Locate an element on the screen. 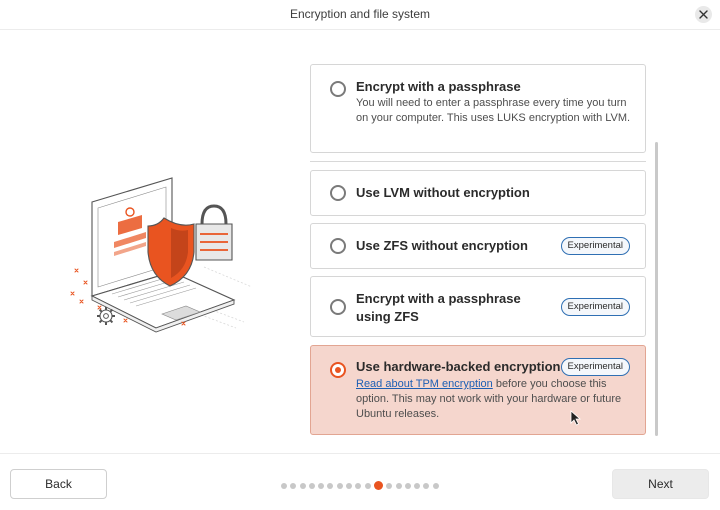 The width and height of the screenshot is (720, 510). tpm-encryption-link: Read about TPM encryption is located at coordinates (424, 384).